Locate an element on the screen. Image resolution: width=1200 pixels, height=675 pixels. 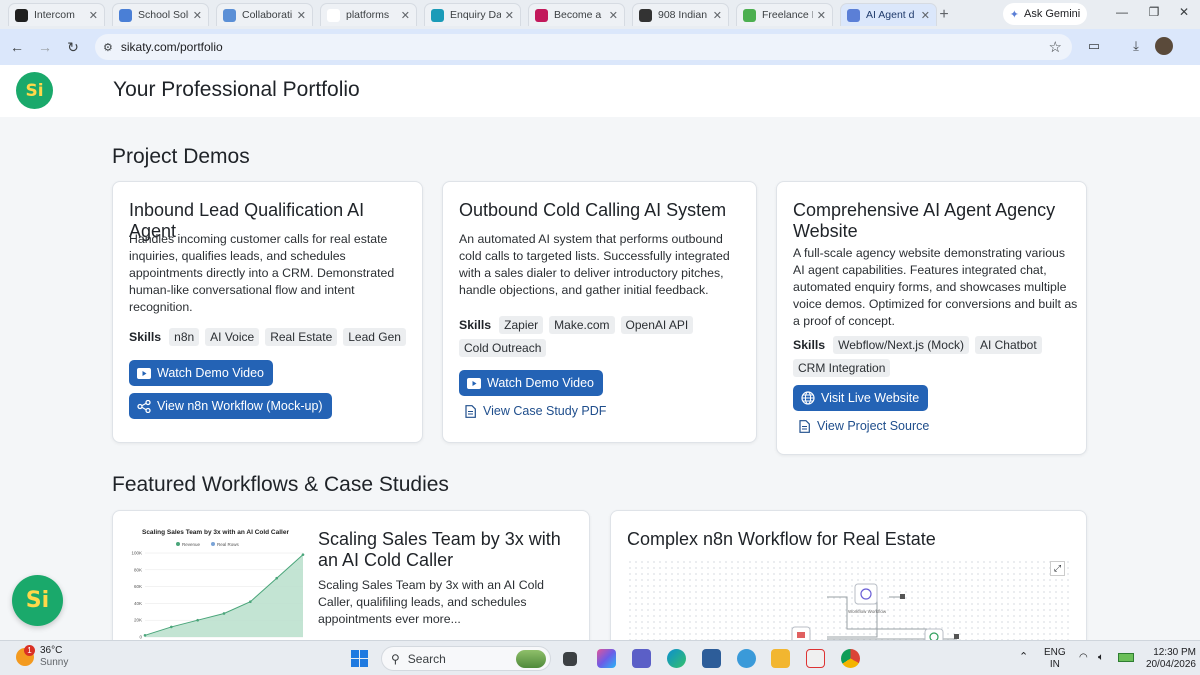
skill-chip: Lead Gen is located at coordinates (374, 337).